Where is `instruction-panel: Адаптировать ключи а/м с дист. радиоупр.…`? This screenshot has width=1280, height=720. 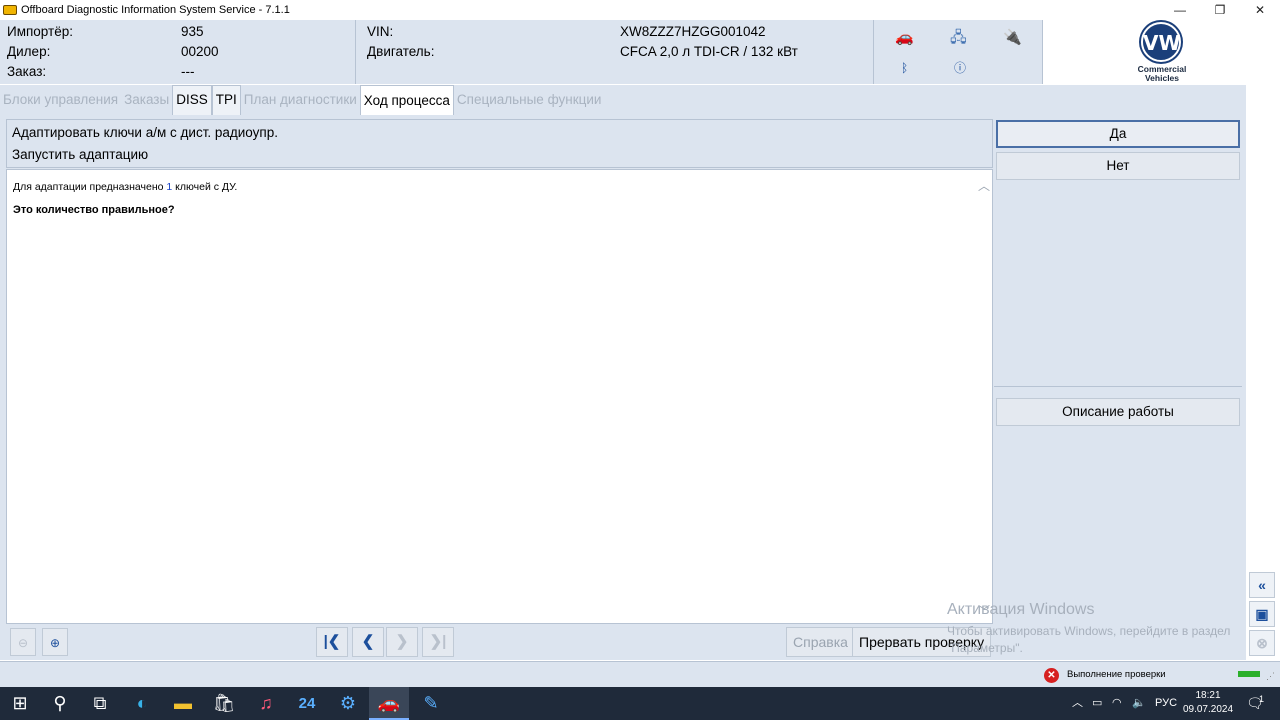
instruction-panel: Адаптировать ключи а/м с дист. радиоупр.… is located at coordinates (499, 143).